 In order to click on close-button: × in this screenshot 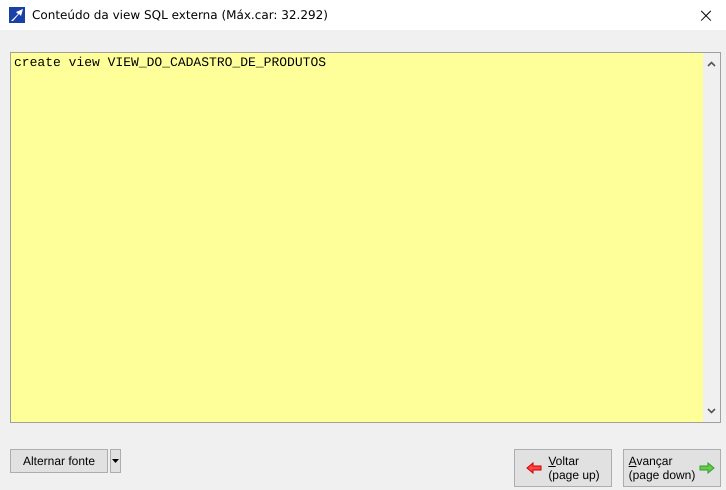, I will do `click(706, 15)`.